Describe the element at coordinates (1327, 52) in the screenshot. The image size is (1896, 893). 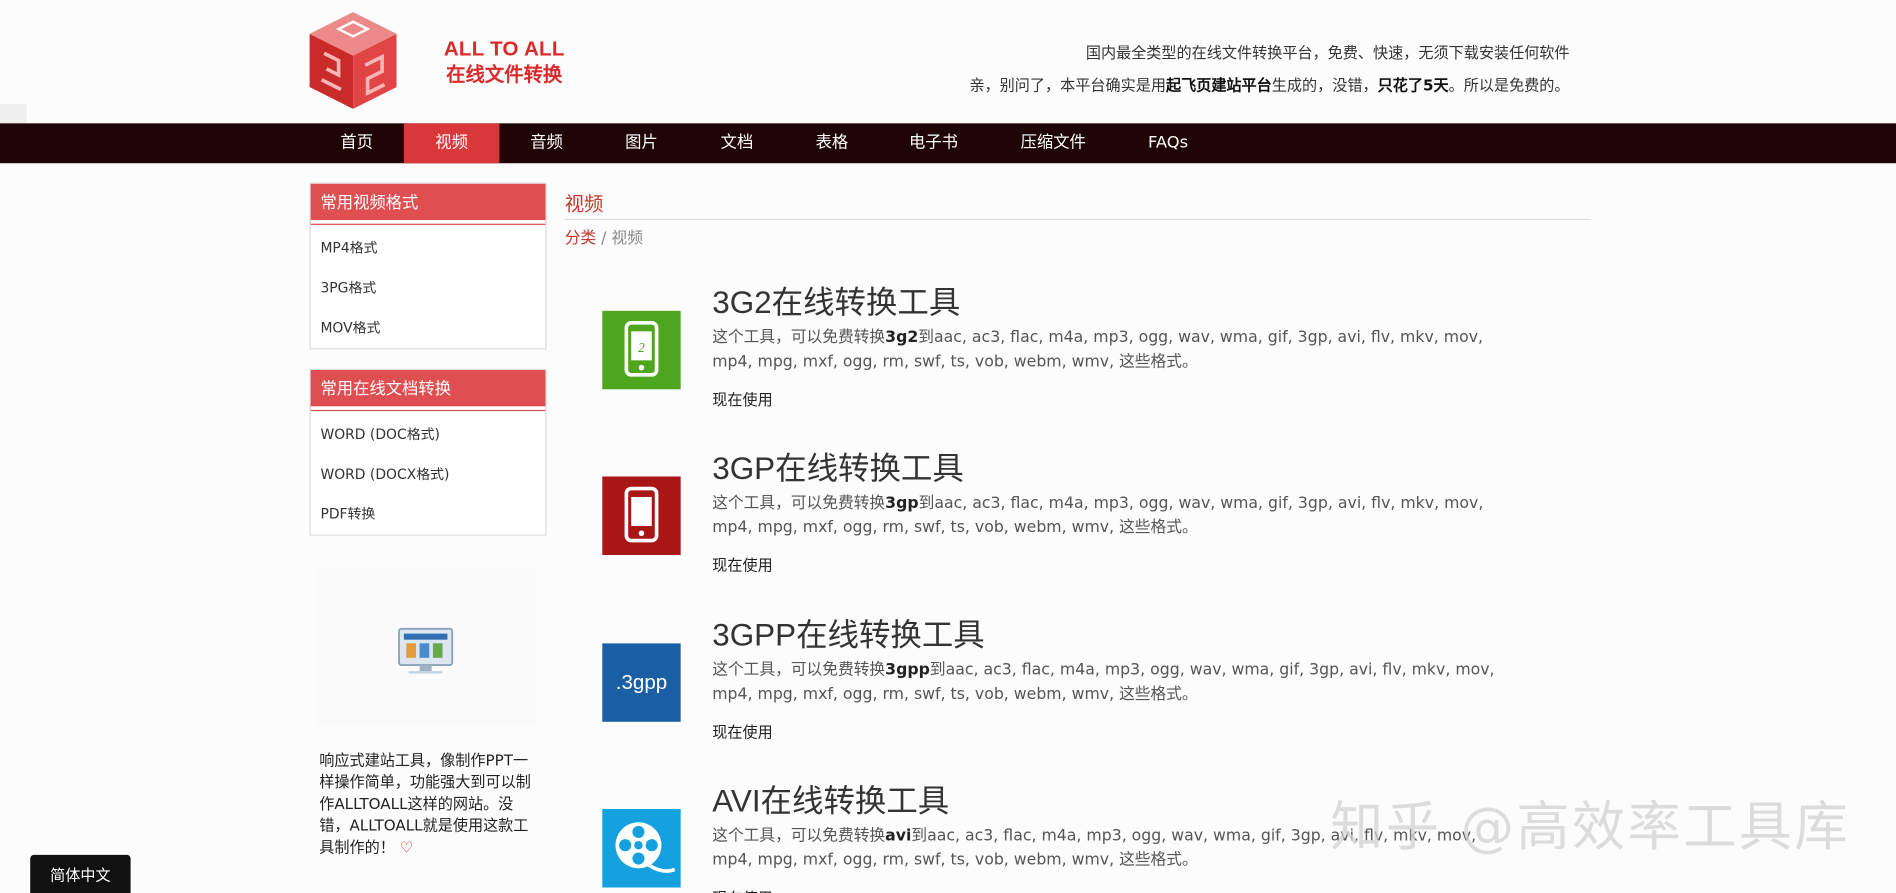
I see `header-tagline-1: 国内最全类型的在线文件转换平台，免费、快速，无须下载安装任何软件` at that location.